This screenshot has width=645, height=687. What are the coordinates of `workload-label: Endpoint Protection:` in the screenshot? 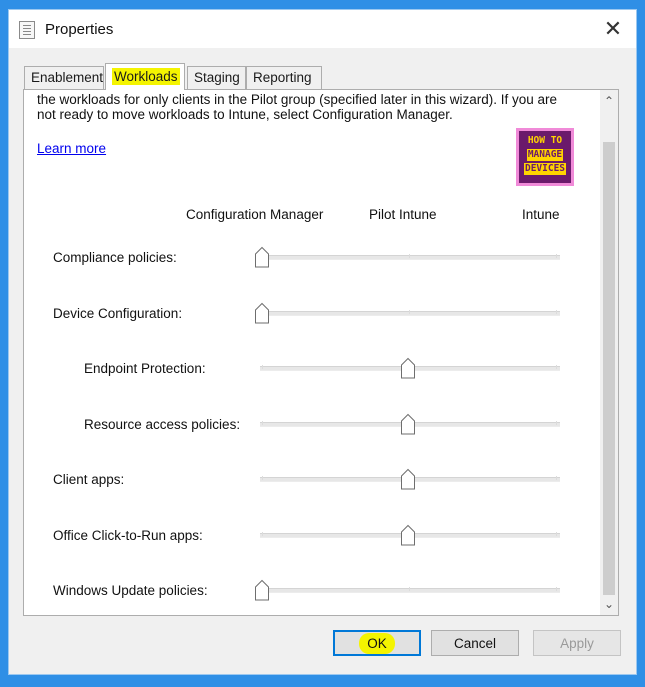 It's located at (145, 368).